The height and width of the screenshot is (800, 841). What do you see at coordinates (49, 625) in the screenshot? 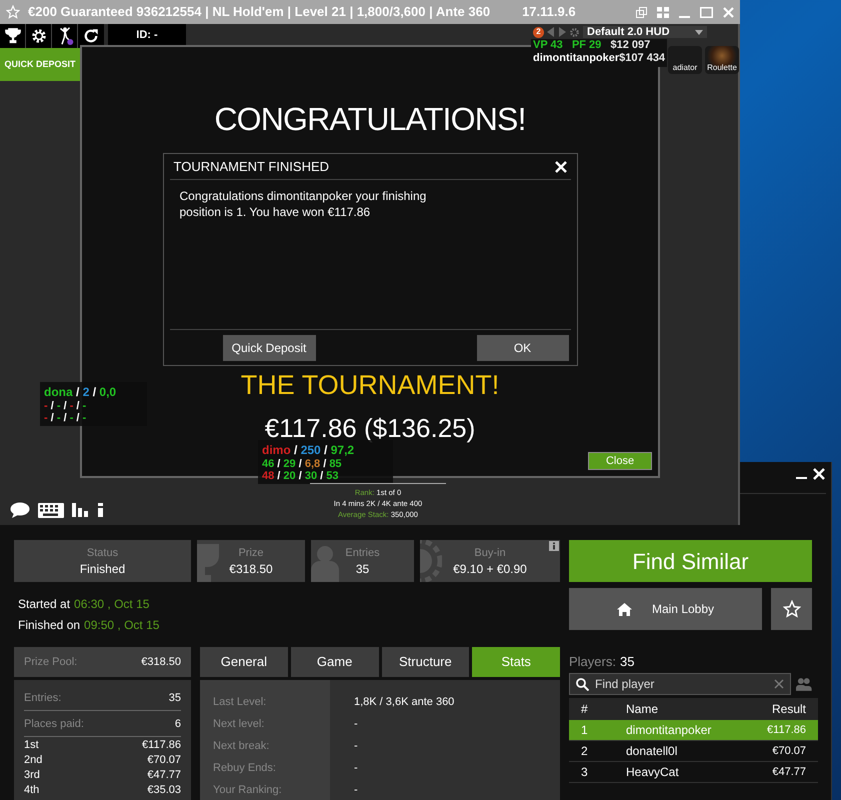
I see `time-label: Finished on` at bounding box center [49, 625].